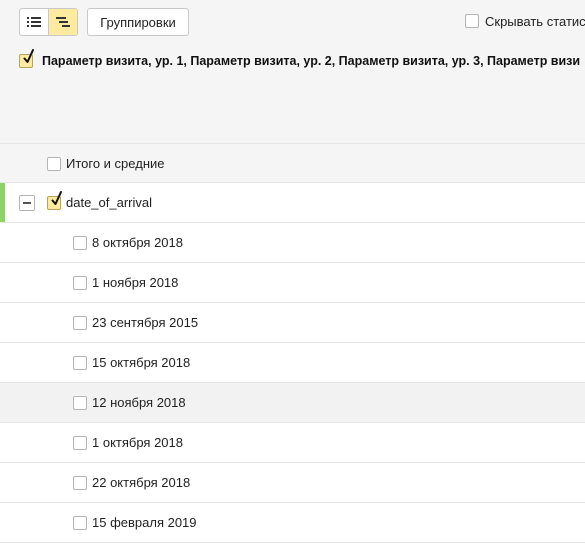 The image size is (585, 548). What do you see at coordinates (292, 22) in the screenshot?
I see `toolbar: Группировки Скрывать статис` at bounding box center [292, 22].